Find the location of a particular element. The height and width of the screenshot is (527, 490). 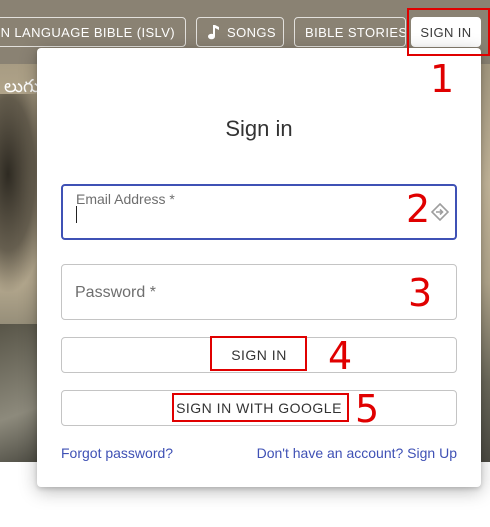

email-field-label: Email Address * is located at coordinates (125, 199).